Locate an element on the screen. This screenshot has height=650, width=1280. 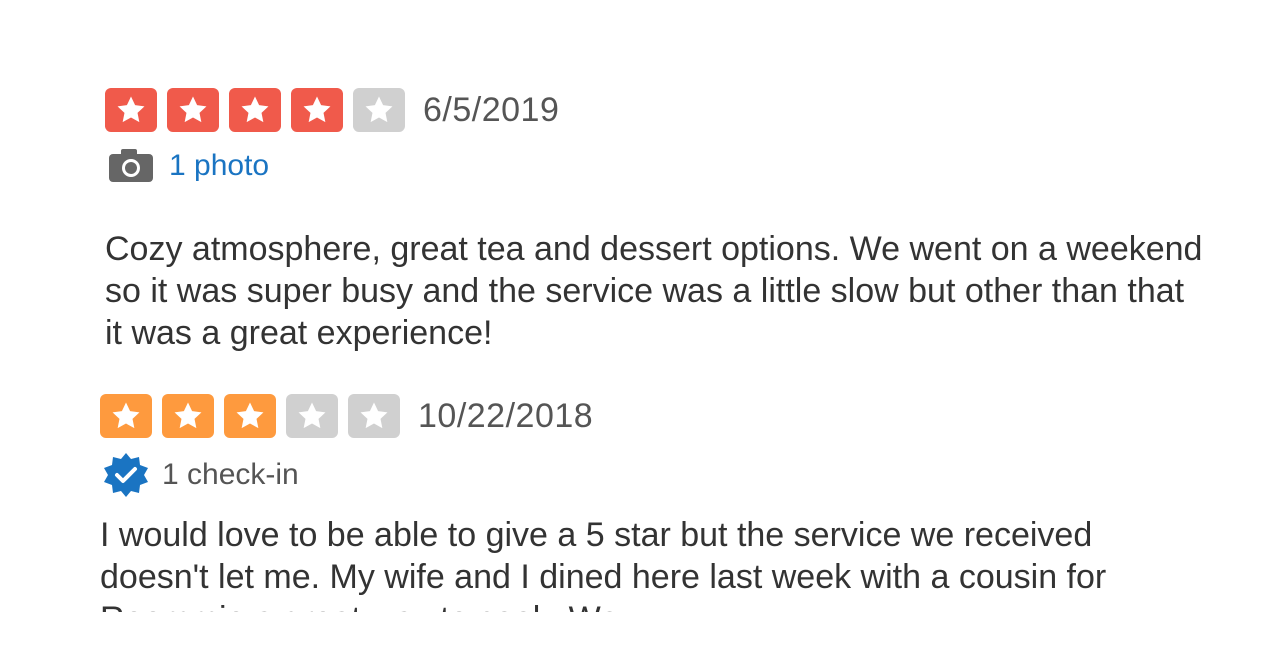
review-1-photo-link: 1 photo is located at coordinates (188, 166).